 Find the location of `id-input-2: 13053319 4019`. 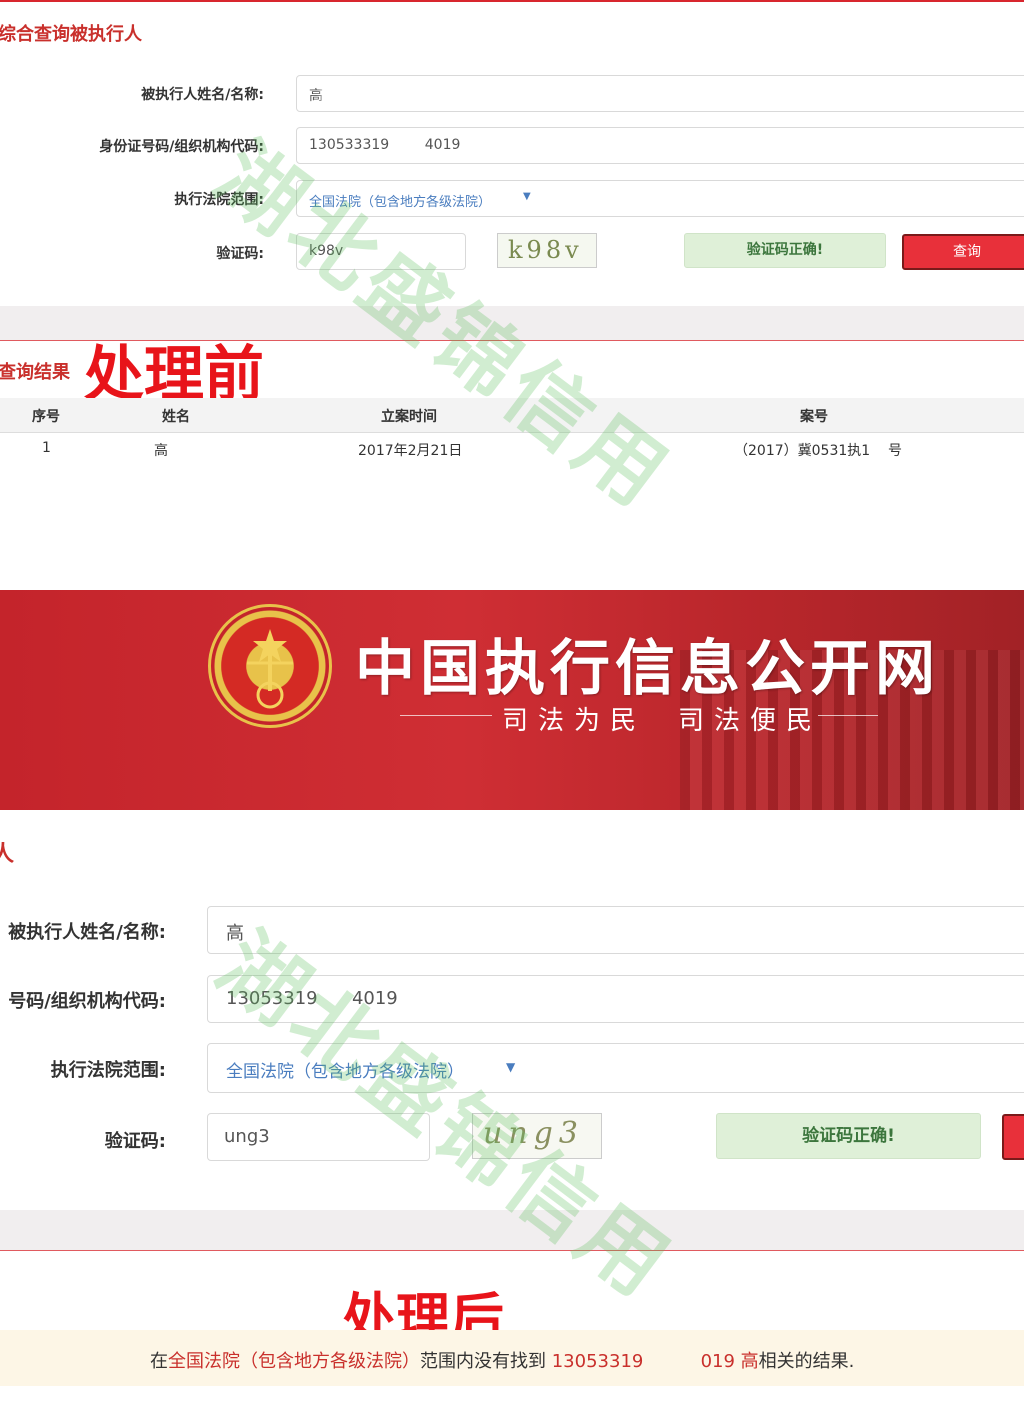

id-input-2: 13053319 4019 is located at coordinates (615, 999).